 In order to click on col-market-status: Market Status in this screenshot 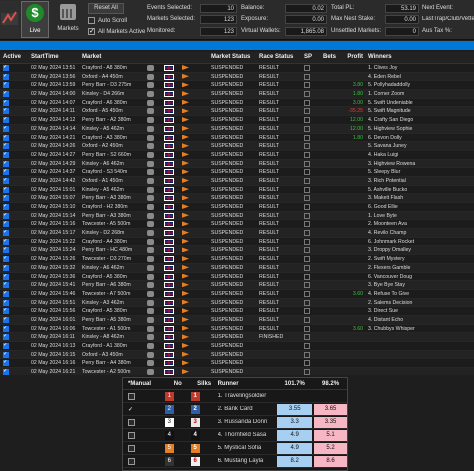, I will do `click(233, 57)`.